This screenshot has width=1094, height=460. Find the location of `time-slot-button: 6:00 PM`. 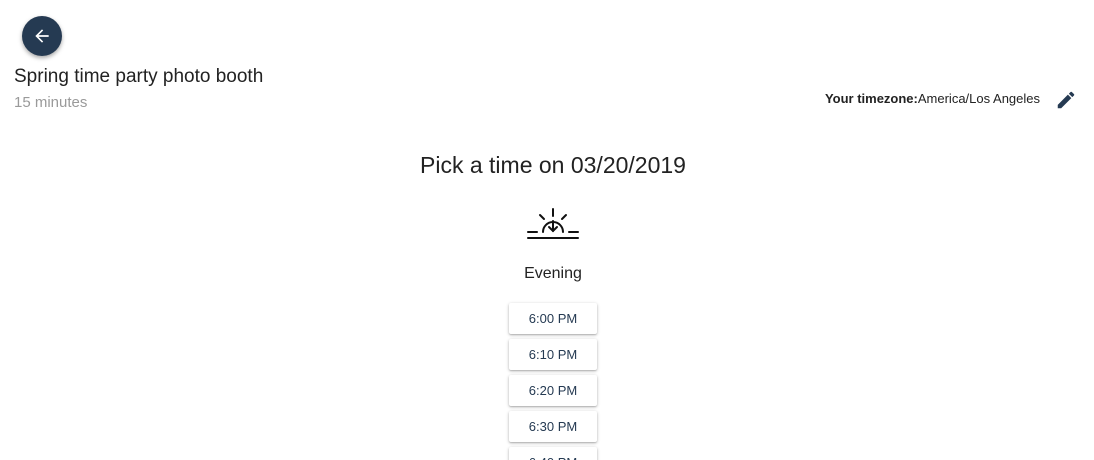

time-slot-button: 6:00 PM is located at coordinates (553, 318).